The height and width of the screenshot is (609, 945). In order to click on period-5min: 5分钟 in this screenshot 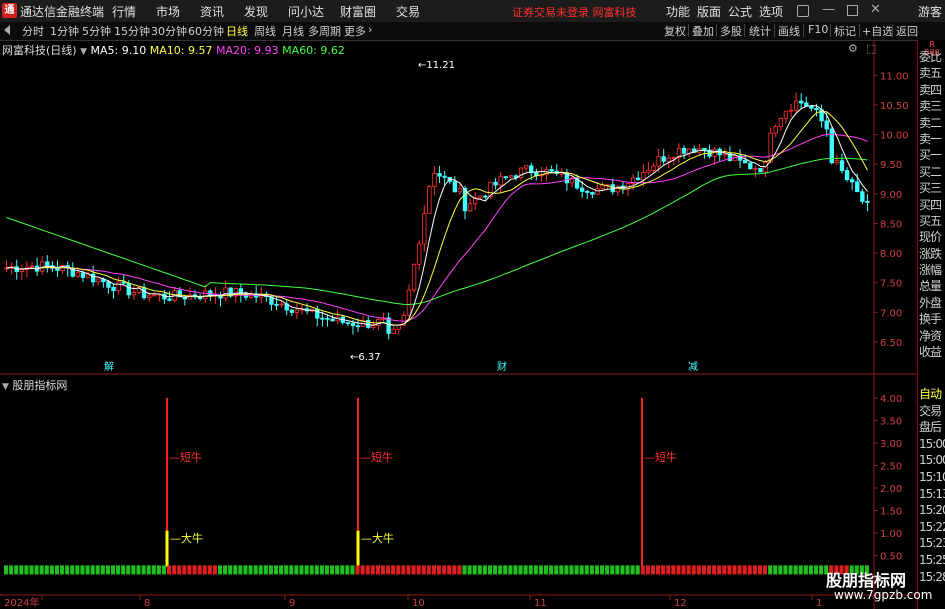, I will do `click(96, 31)`.